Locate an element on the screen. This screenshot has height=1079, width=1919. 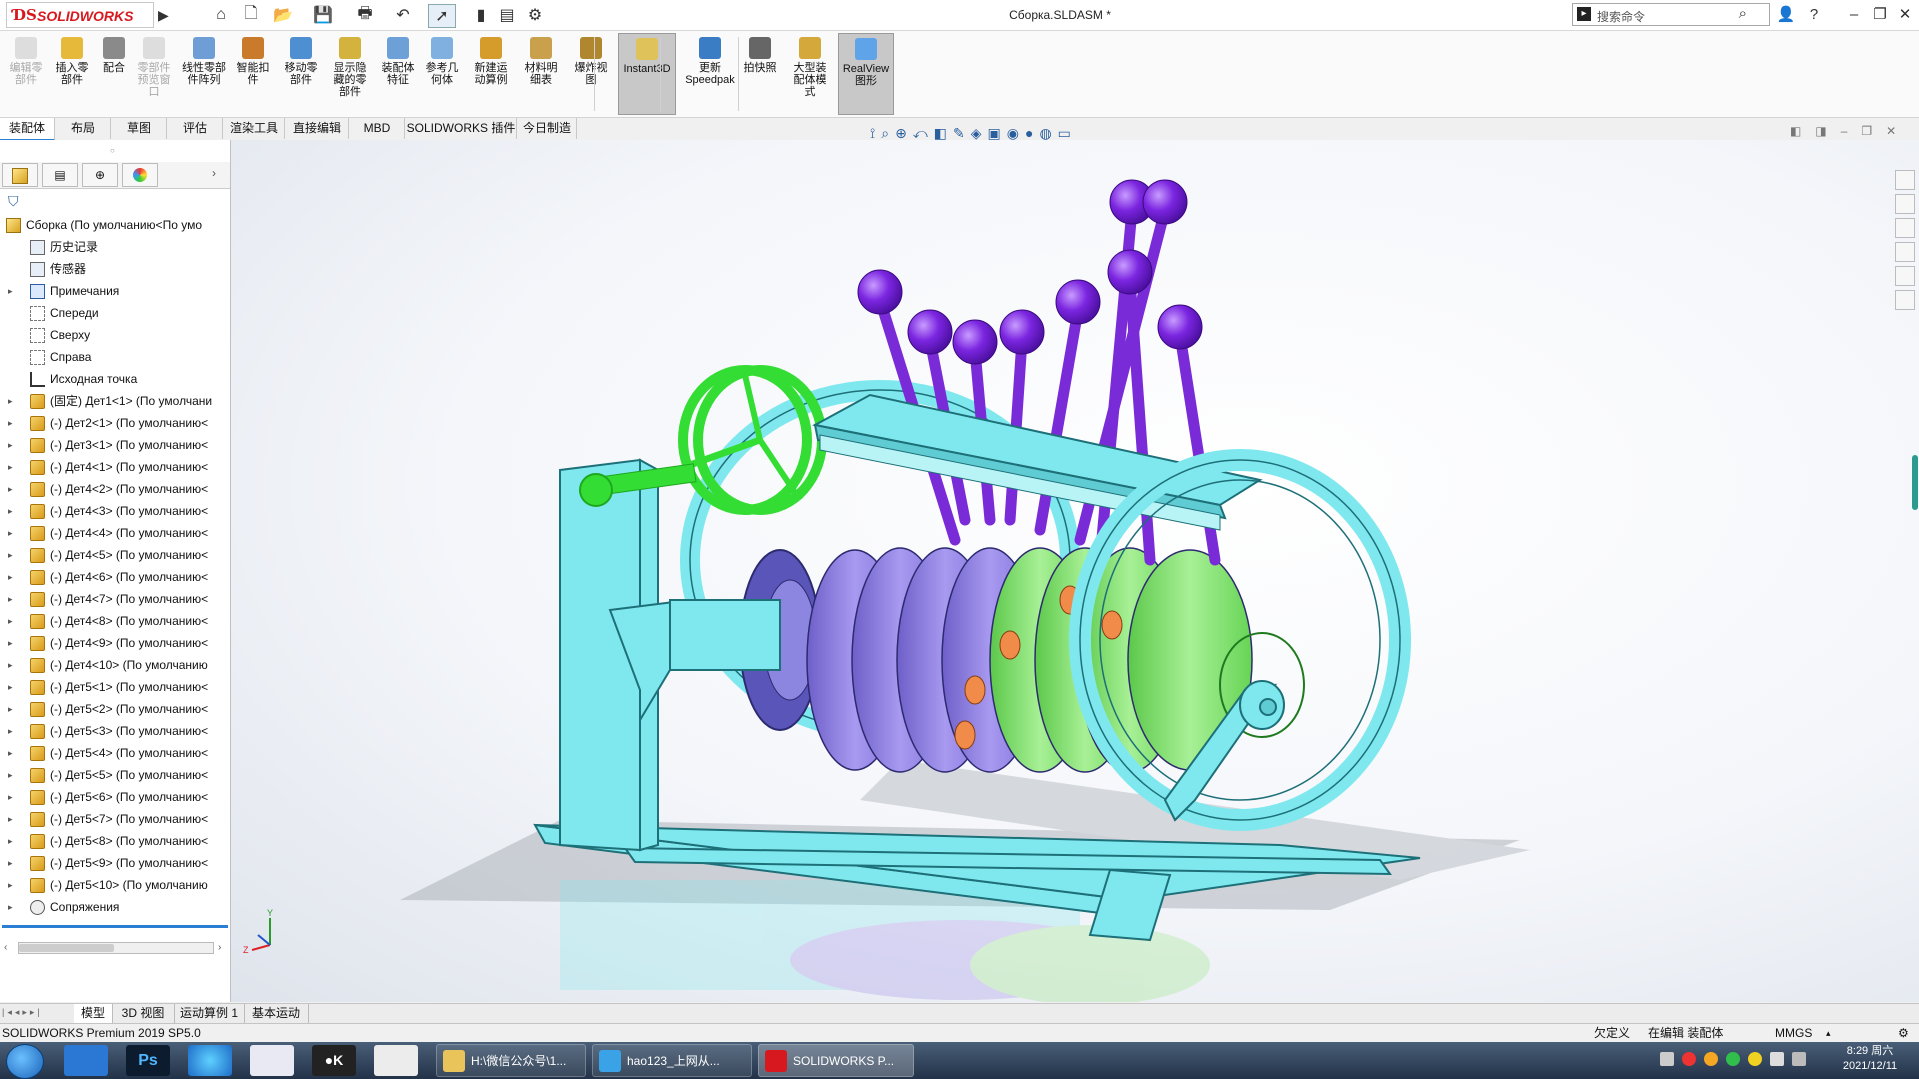
tree-item: ▸ (-) Дет4<4> (По умолчанию< is located at coordinates (115, 533).